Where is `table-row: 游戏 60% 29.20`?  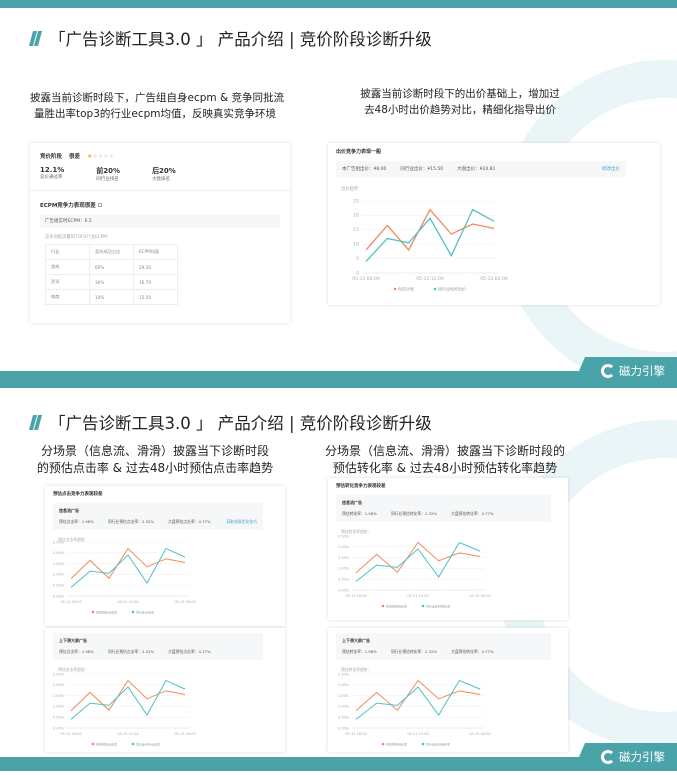
table-row: 游戏 60% 29.20 is located at coordinates (111, 267).